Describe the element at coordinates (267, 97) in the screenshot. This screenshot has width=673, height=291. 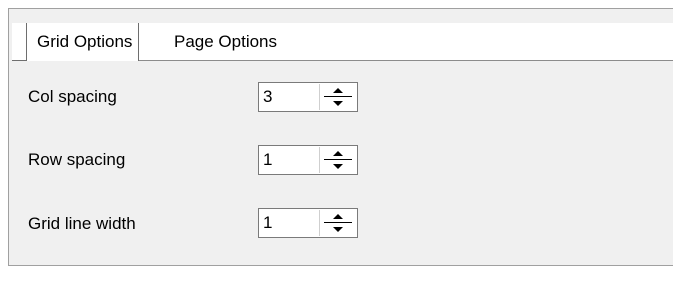
I see `col-spacing-input: 3` at that location.